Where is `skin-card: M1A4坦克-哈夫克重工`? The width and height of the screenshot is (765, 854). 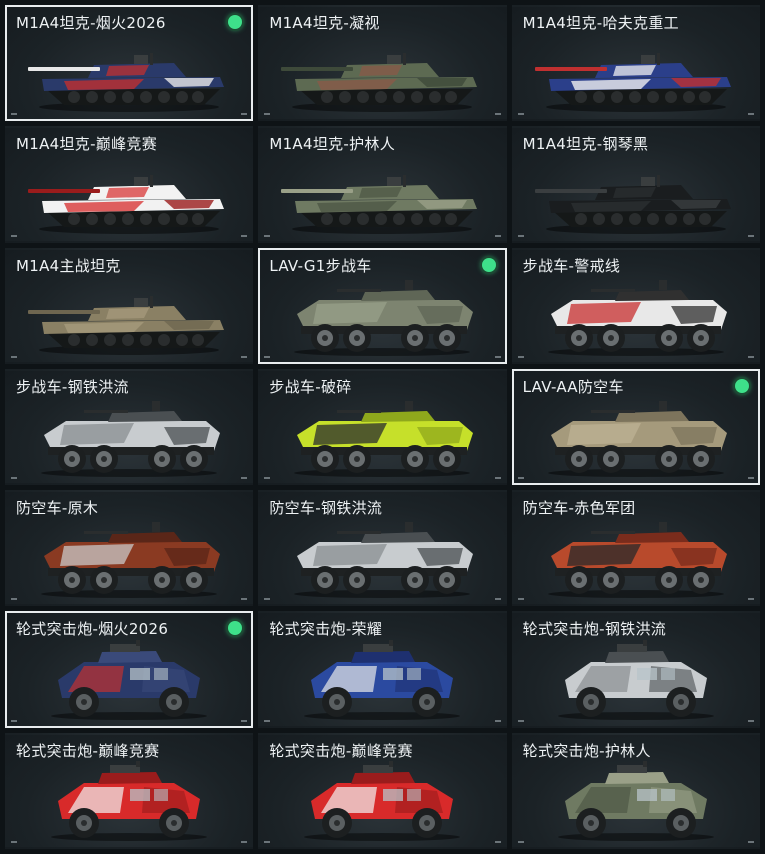
skin-card: M1A4坦克-哈夫克重工 is located at coordinates (635, 63).